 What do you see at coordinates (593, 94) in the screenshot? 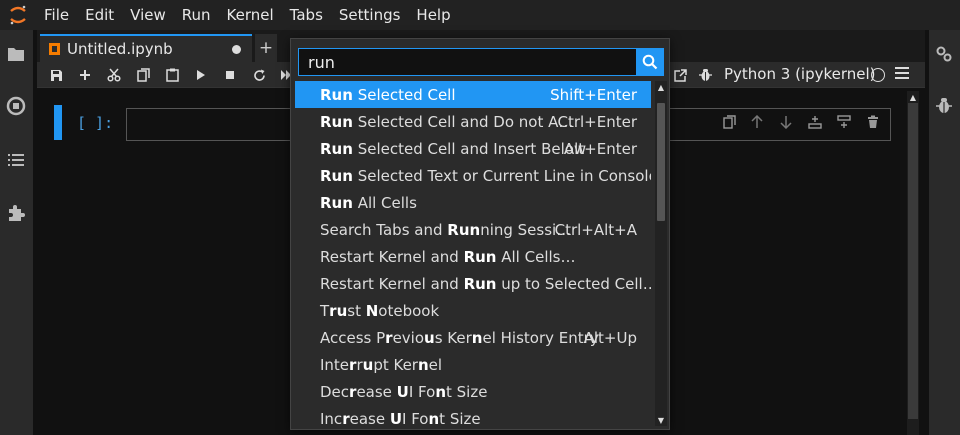
I see `command-shortcut: Shift+Enter` at bounding box center [593, 94].